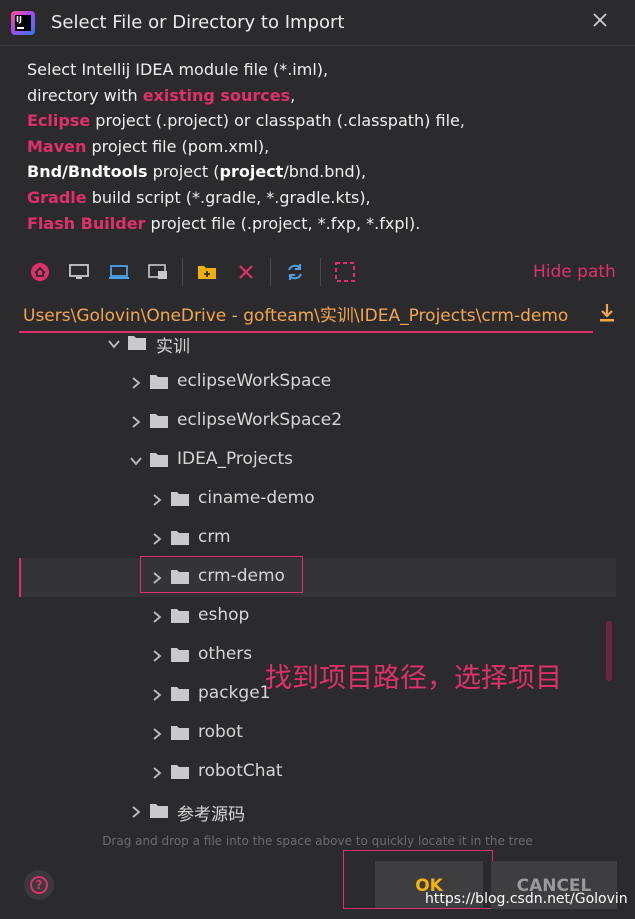 Image resolution: width=635 pixels, height=919 pixels. I want to click on tree-row-label: 实训, so click(173, 347).